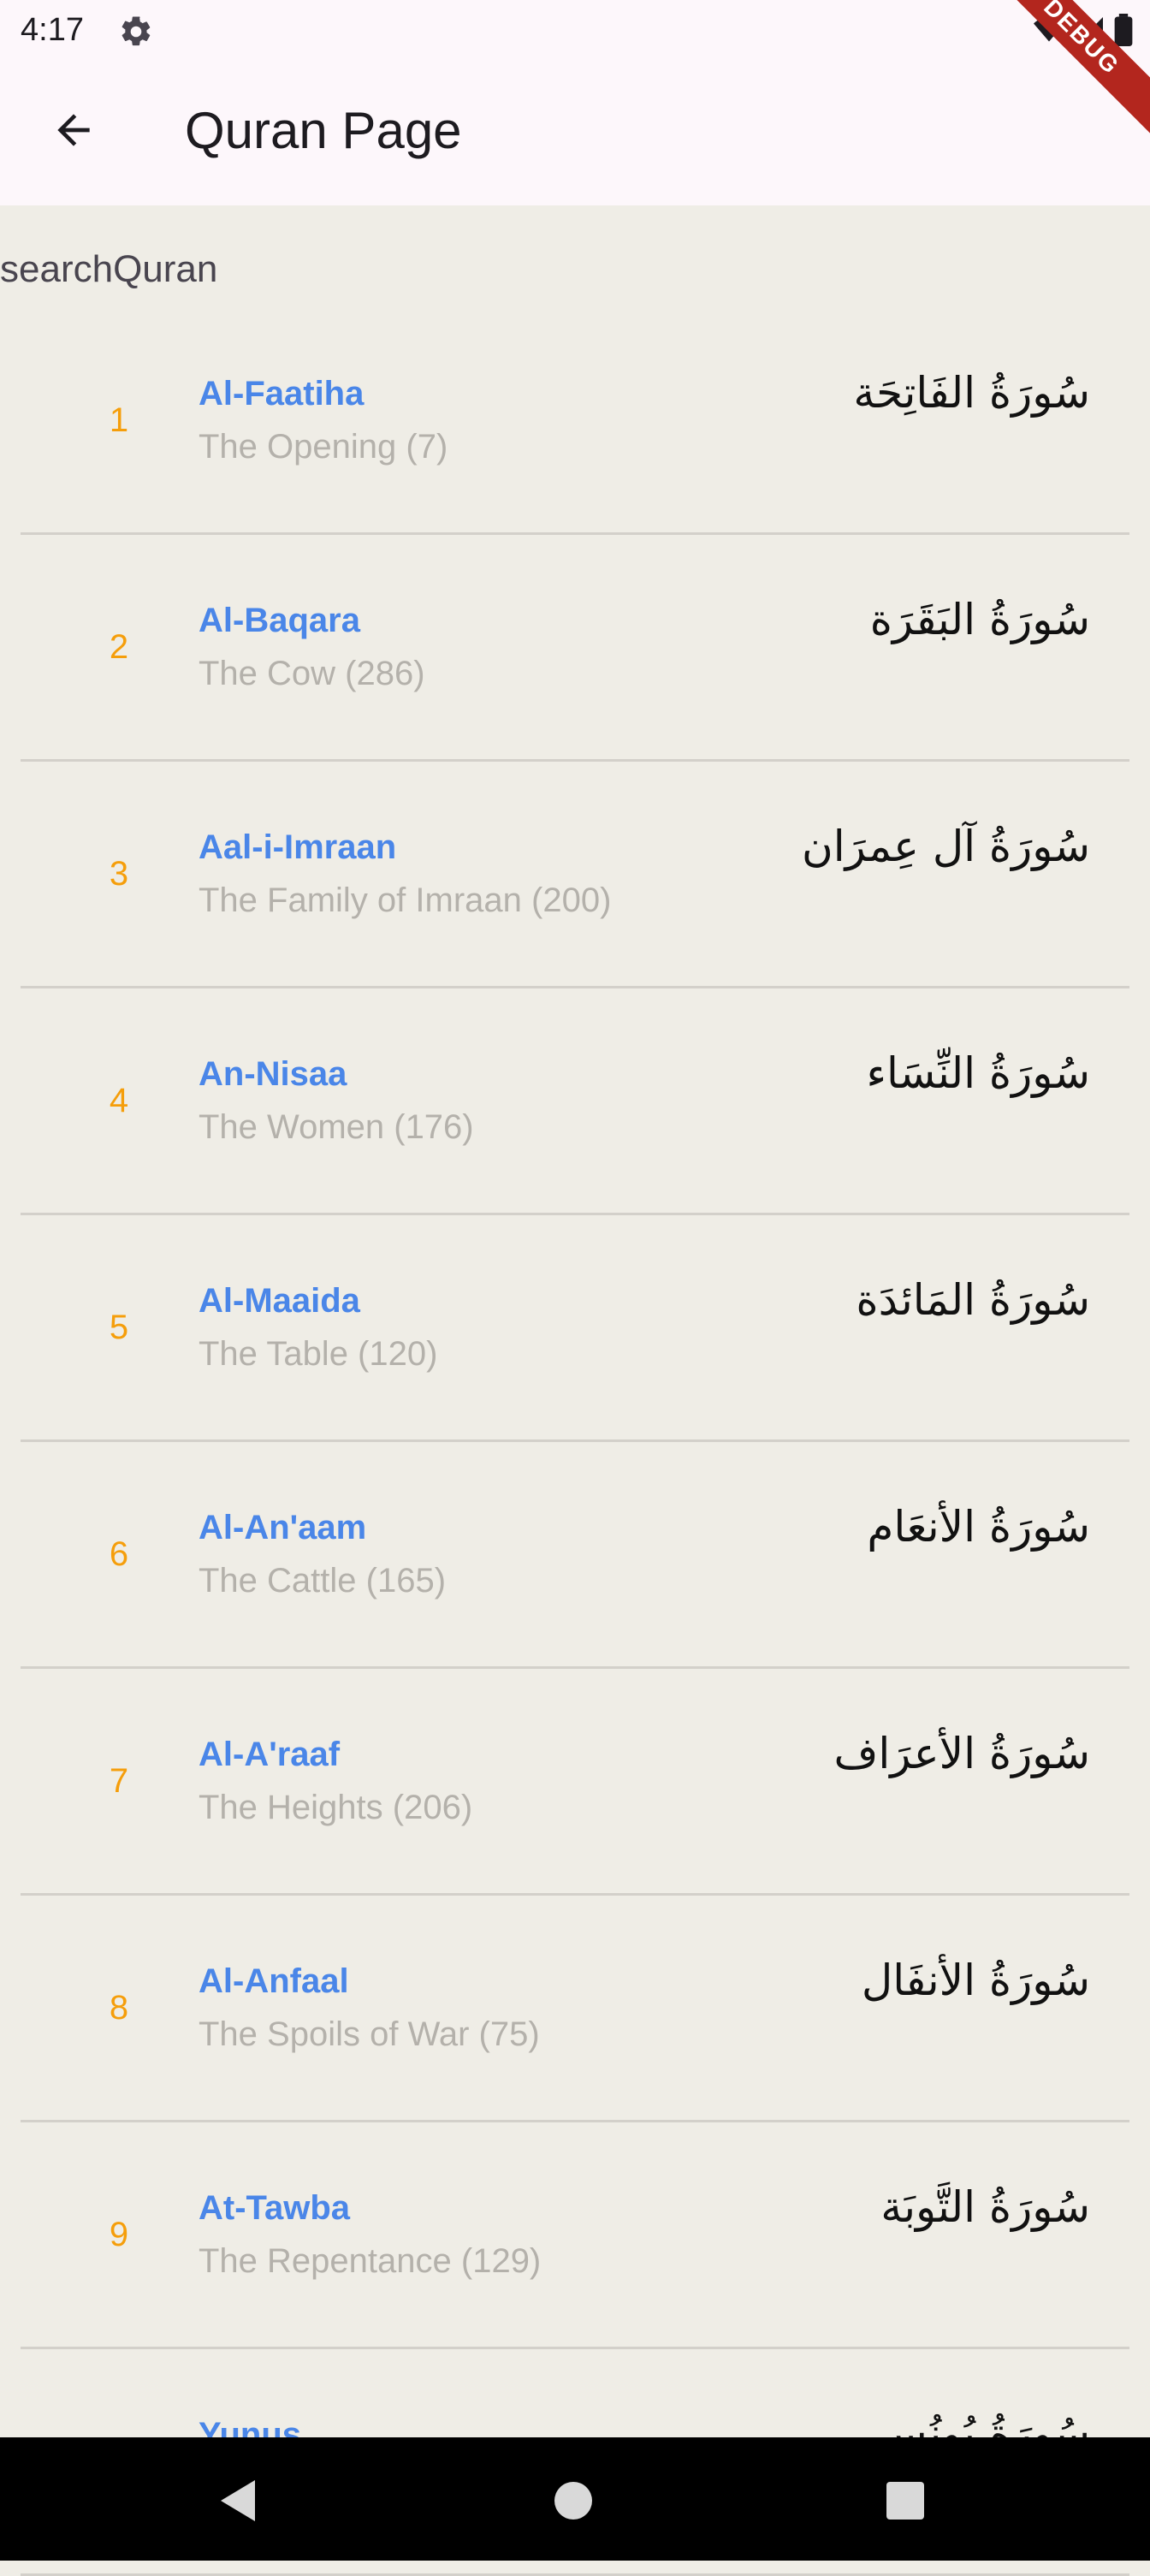  What do you see at coordinates (119, 1781) in the screenshot?
I see `surah-number: 7` at bounding box center [119, 1781].